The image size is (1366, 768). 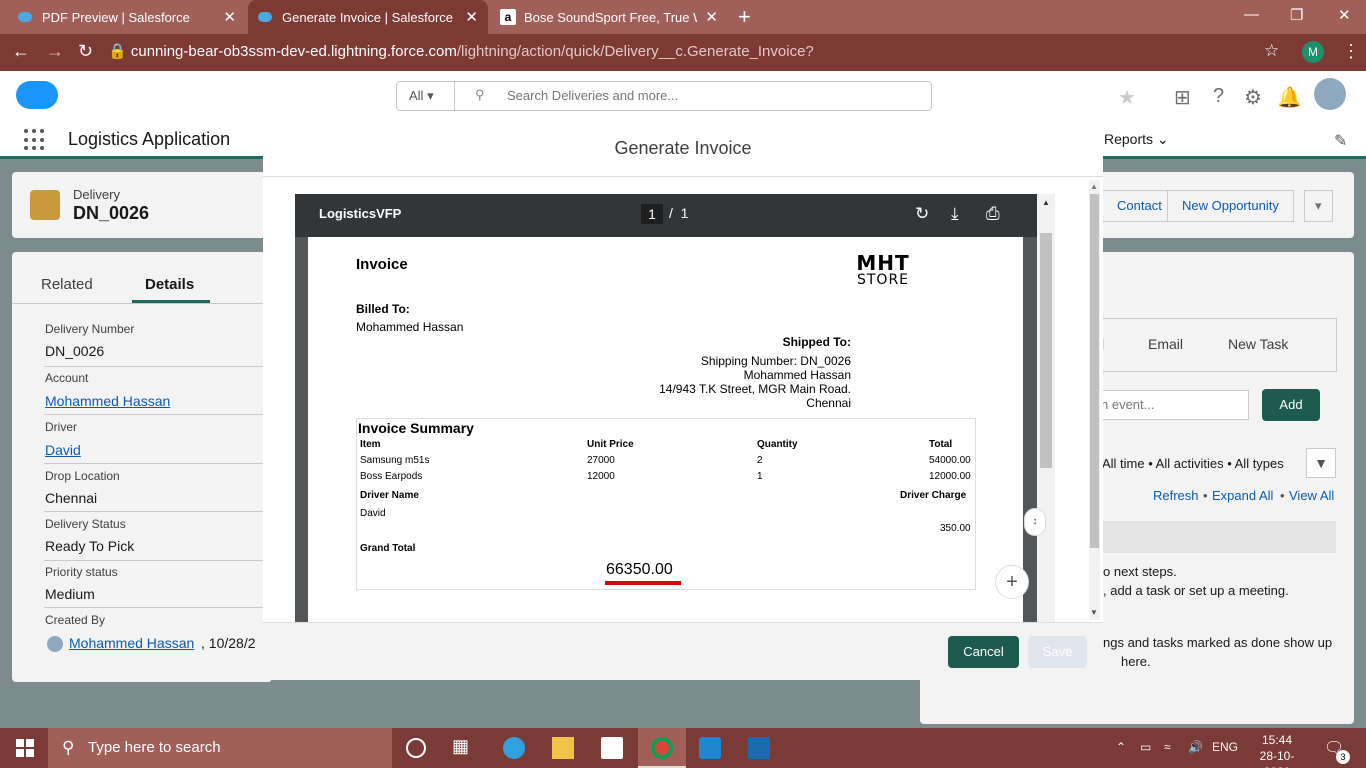 What do you see at coordinates (683, 148) in the screenshot?
I see `modal-title: Generate Invoice` at bounding box center [683, 148].